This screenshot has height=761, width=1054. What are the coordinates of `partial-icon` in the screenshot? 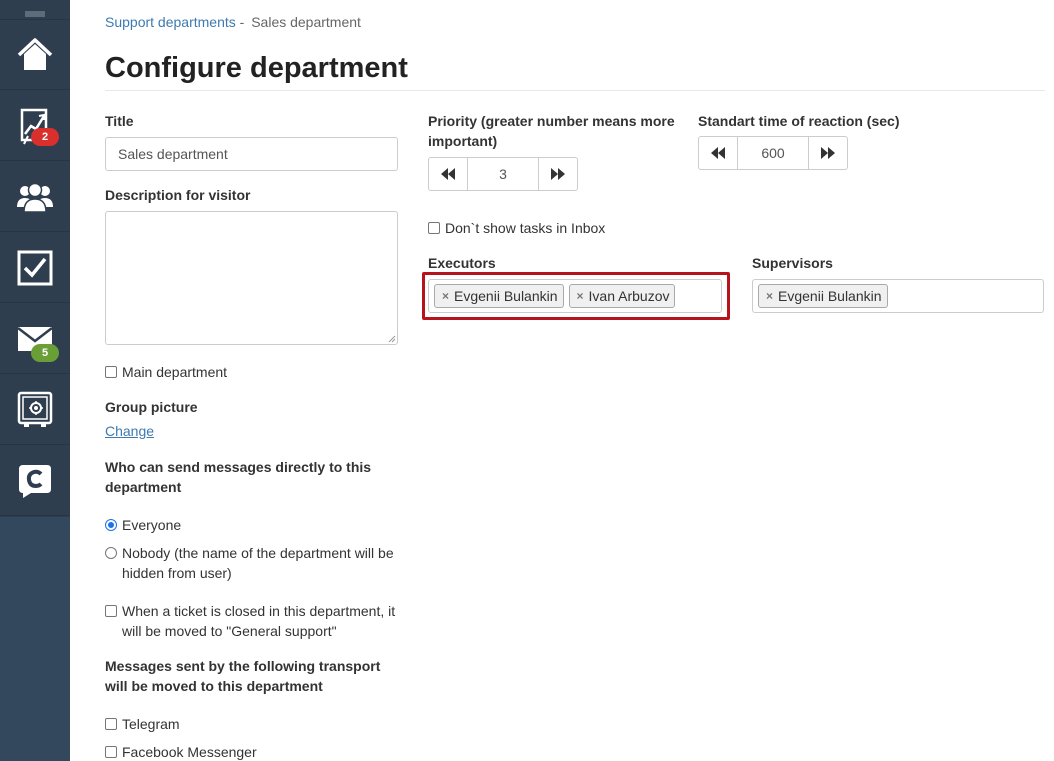 It's located at (35, 14).